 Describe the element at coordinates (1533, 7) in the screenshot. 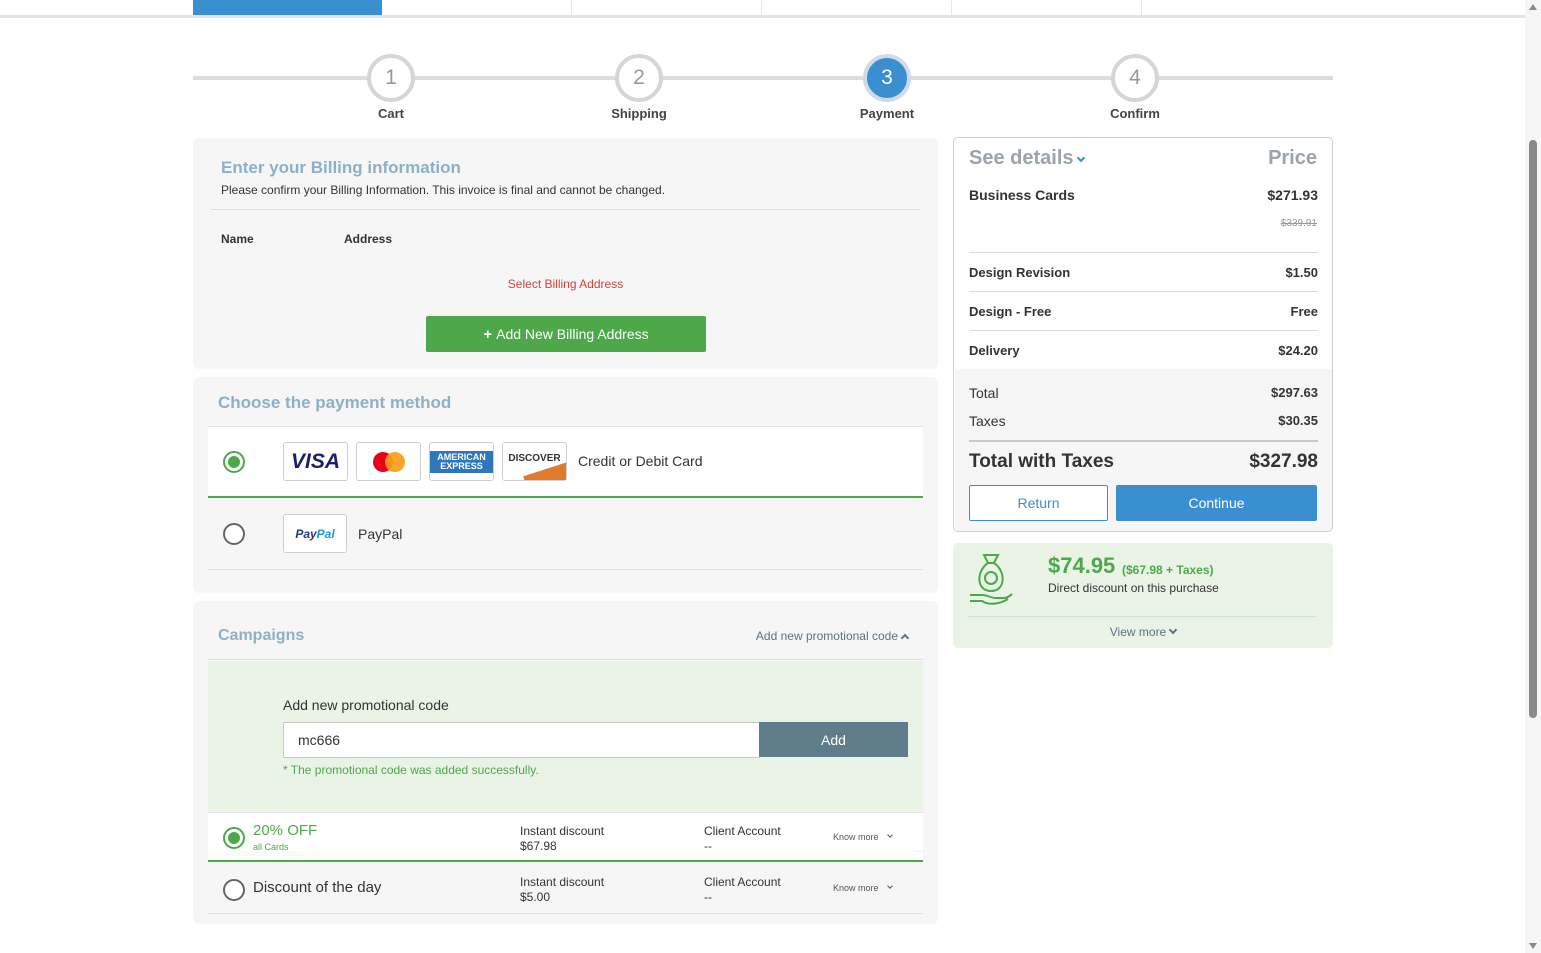

I see `scroll-up-arrow-icon` at that location.